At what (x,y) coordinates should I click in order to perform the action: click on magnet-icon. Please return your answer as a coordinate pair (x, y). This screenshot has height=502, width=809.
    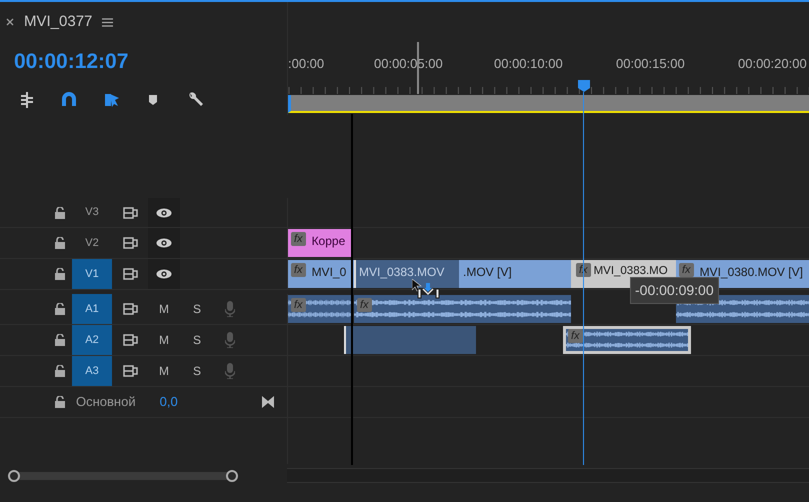
    Looking at the image, I should click on (69, 99).